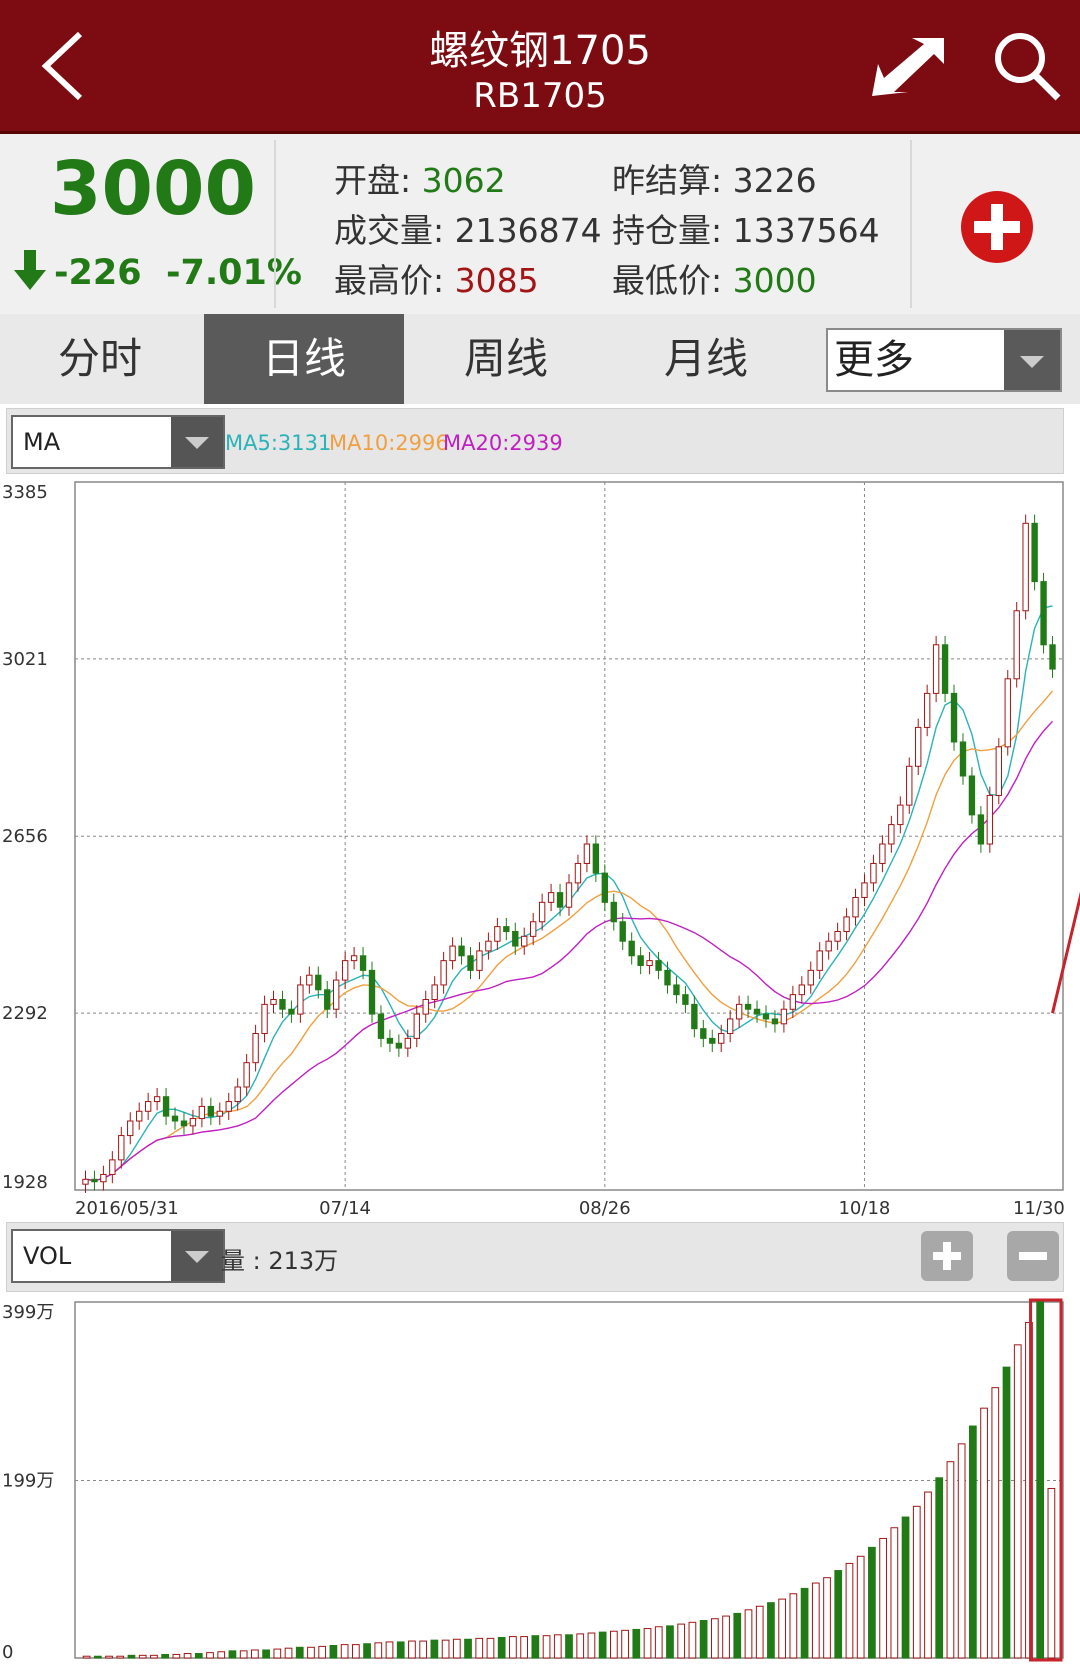 This screenshot has height=1669, width=1080. What do you see at coordinates (25, 1013) in the screenshot?
I see `y-tick-label: 2292` at bounding box center [25, 1013].